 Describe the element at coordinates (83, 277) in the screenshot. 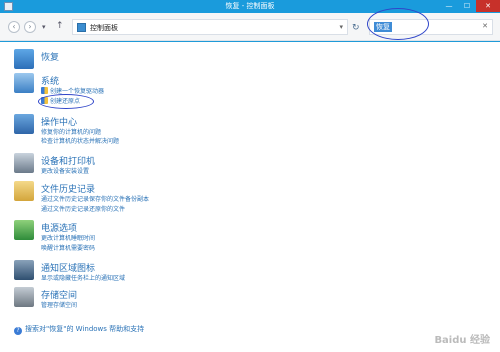

I see `link-show-hide-notifications: 显示或隐藏任务栏上的通知区域` at that location.